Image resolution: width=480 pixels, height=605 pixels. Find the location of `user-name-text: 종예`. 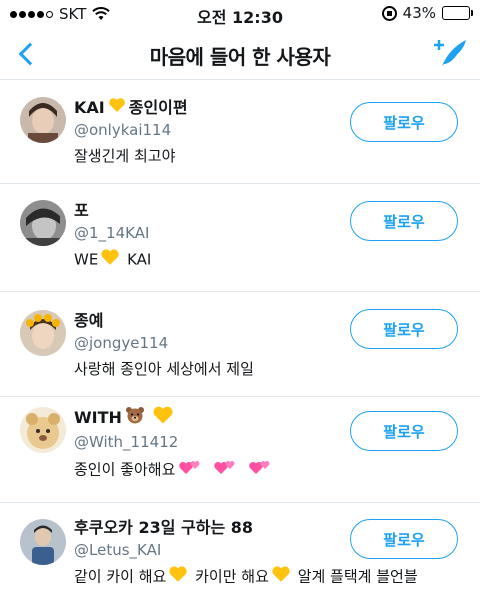

user-name-text: 종예 is located at coordinates (89, 320).